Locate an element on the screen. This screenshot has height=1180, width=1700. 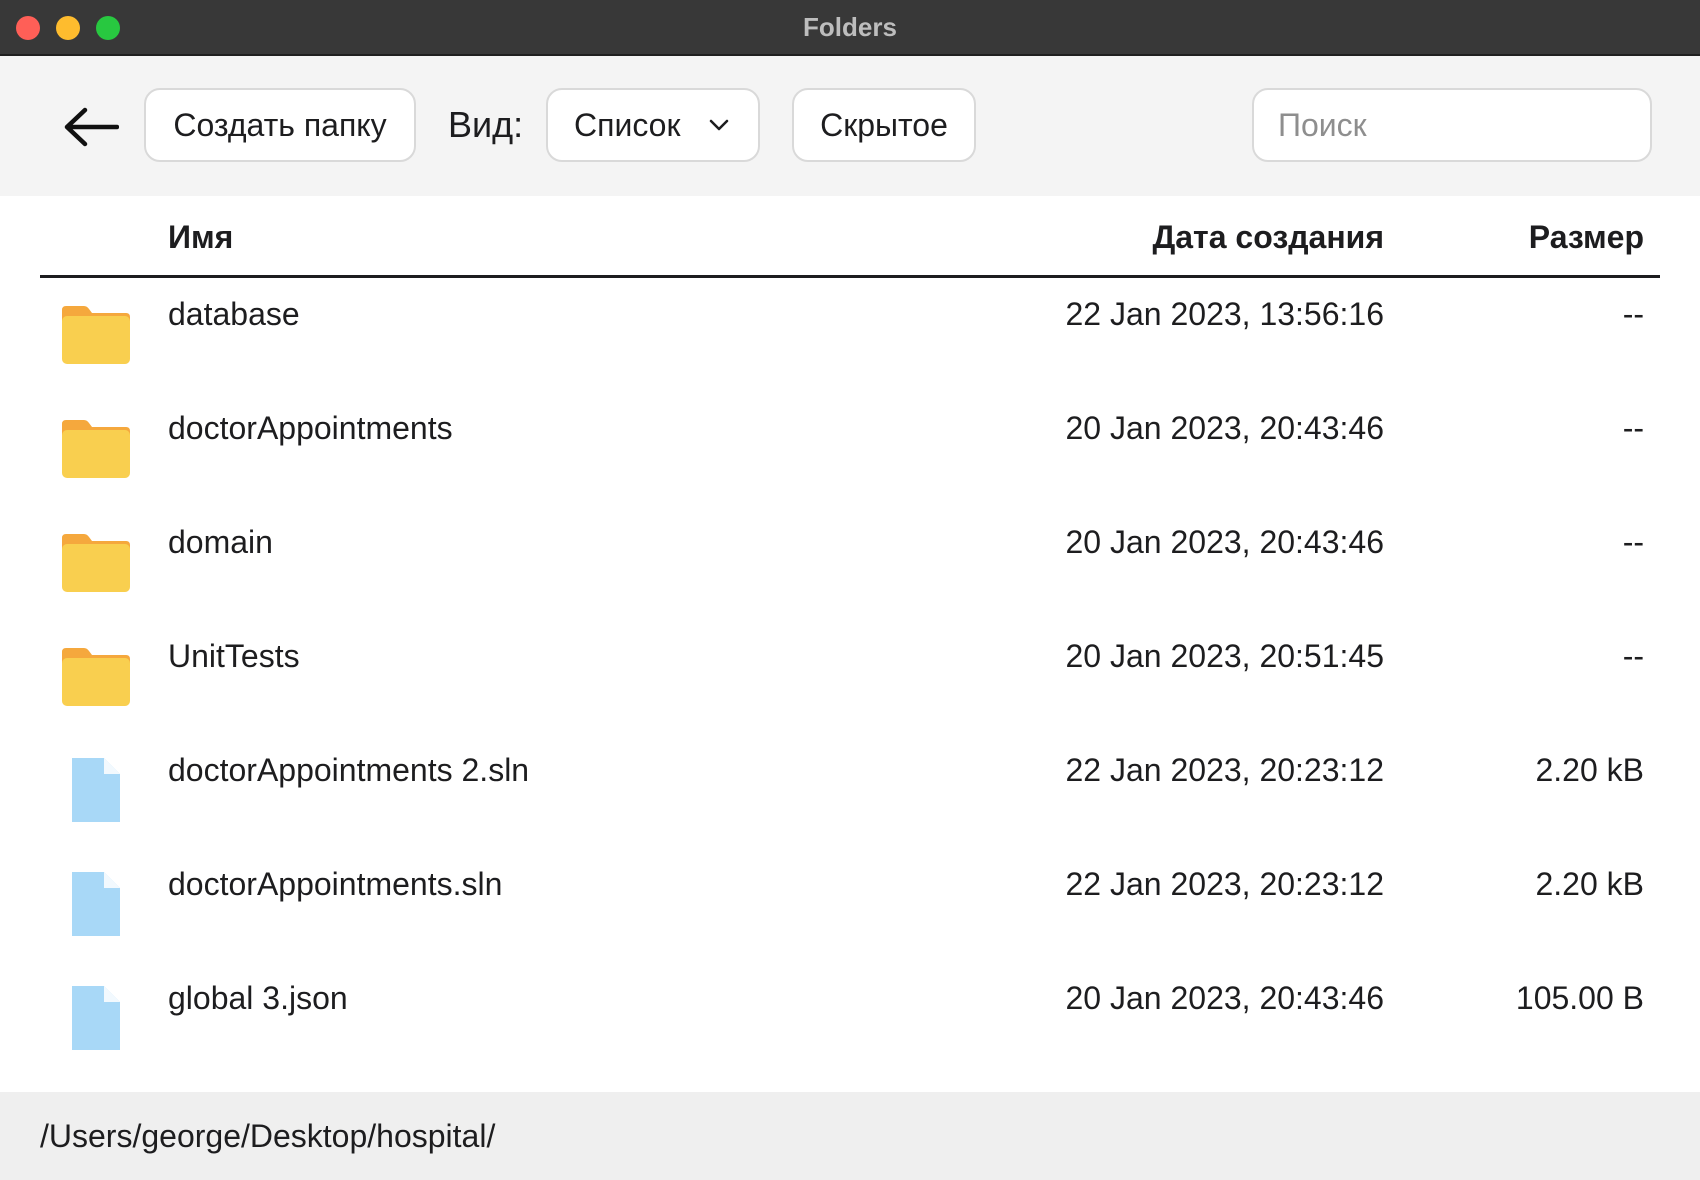
show-hidden-label: Скрытое is located at coordinates (884, 124).